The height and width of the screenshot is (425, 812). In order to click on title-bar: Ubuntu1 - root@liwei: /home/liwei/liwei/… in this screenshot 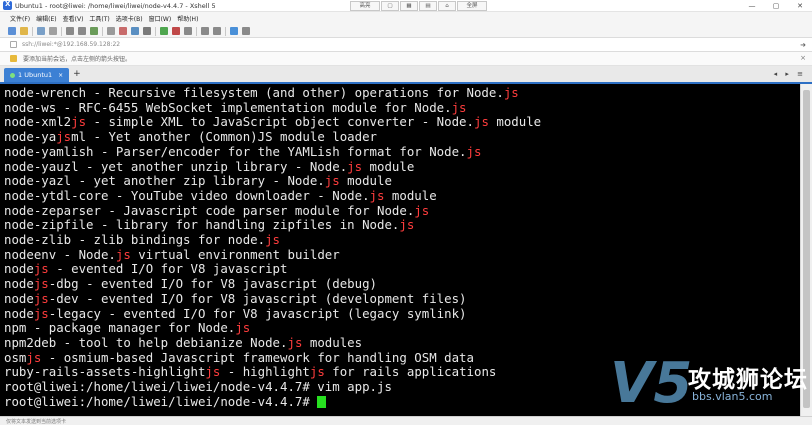, I will do `click(406, 6)`.